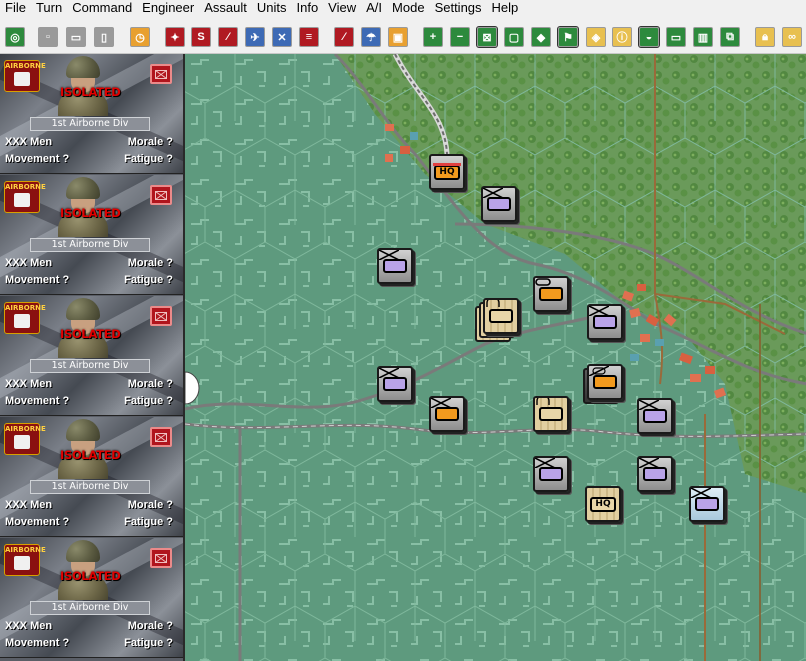 This screenshot has width=806, height=661. Describe the element at coordinates (458, 8) in the screenshot. I see `menu-settings: Settings` at that location.